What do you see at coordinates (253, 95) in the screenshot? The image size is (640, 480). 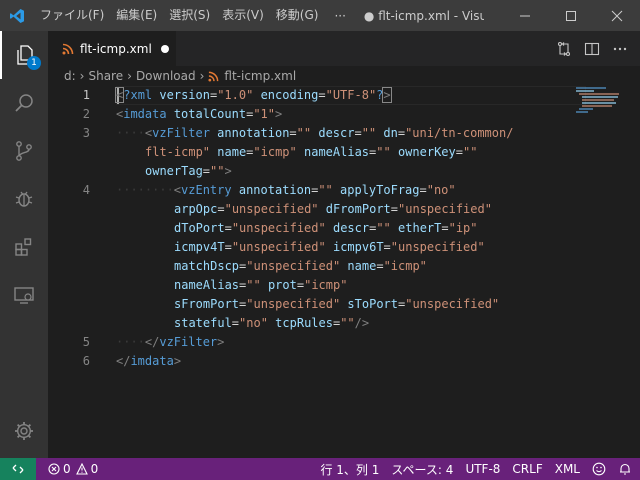 I see `code-line-1: <?xml version="1.0" encoding="UTF-8"?>` at bounding box center [253, 95].